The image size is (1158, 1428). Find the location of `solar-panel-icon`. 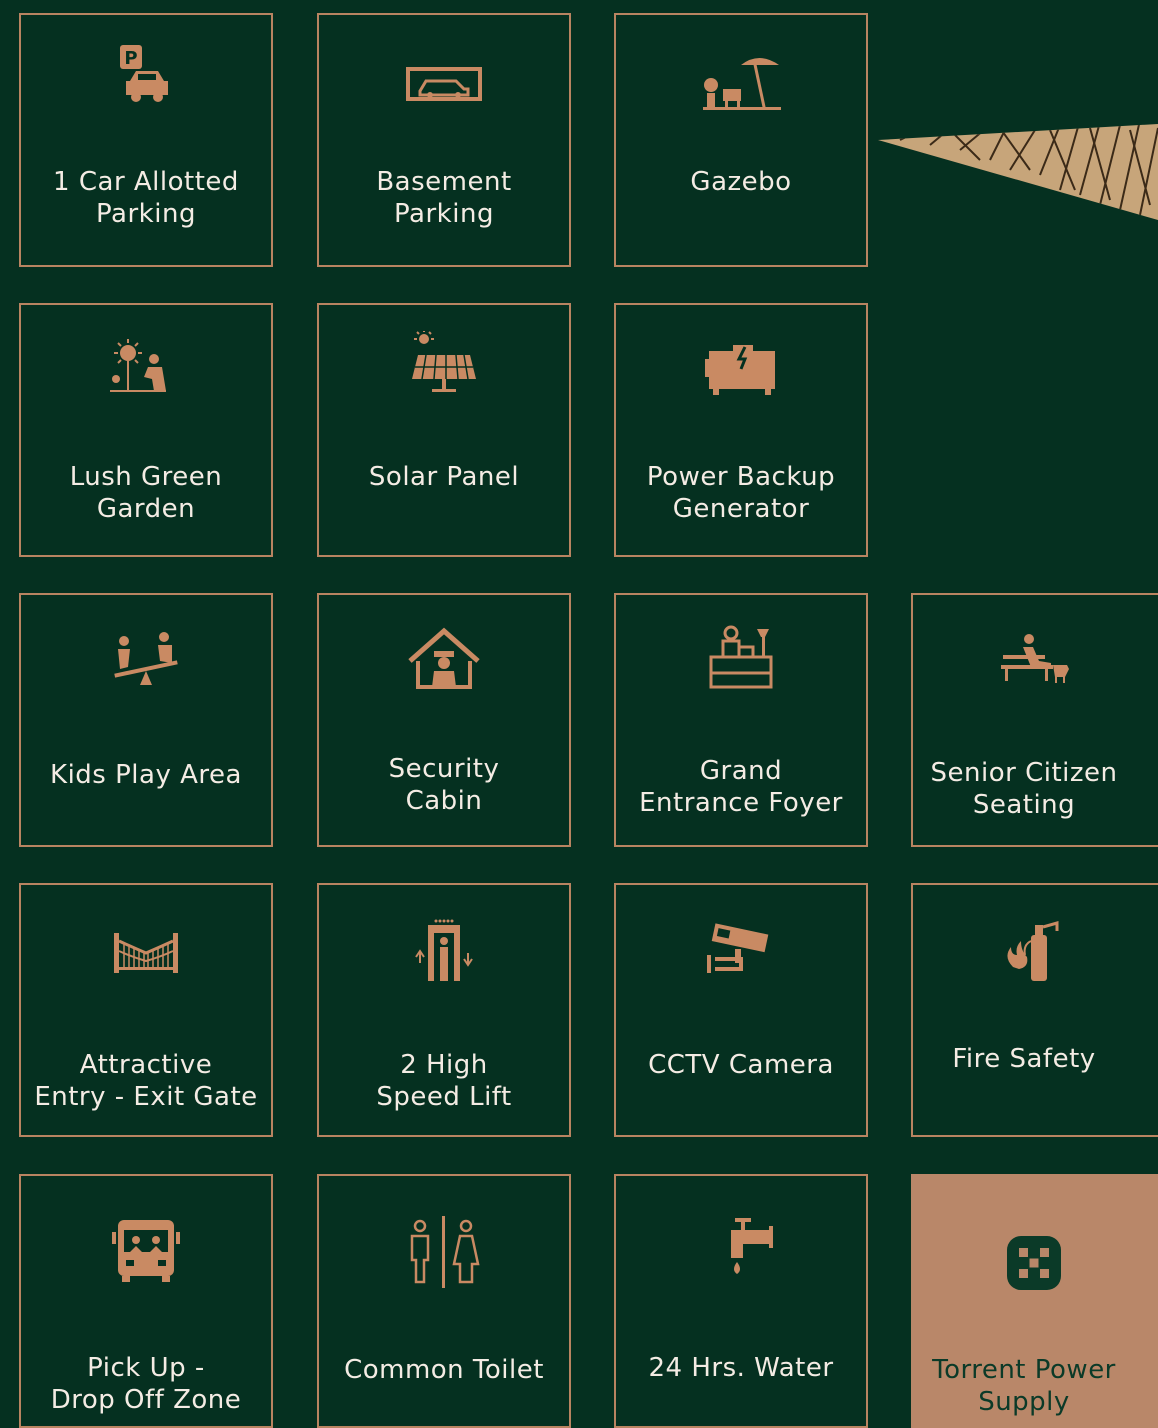

solar-panel-icon is located at coordinates (444, 371).